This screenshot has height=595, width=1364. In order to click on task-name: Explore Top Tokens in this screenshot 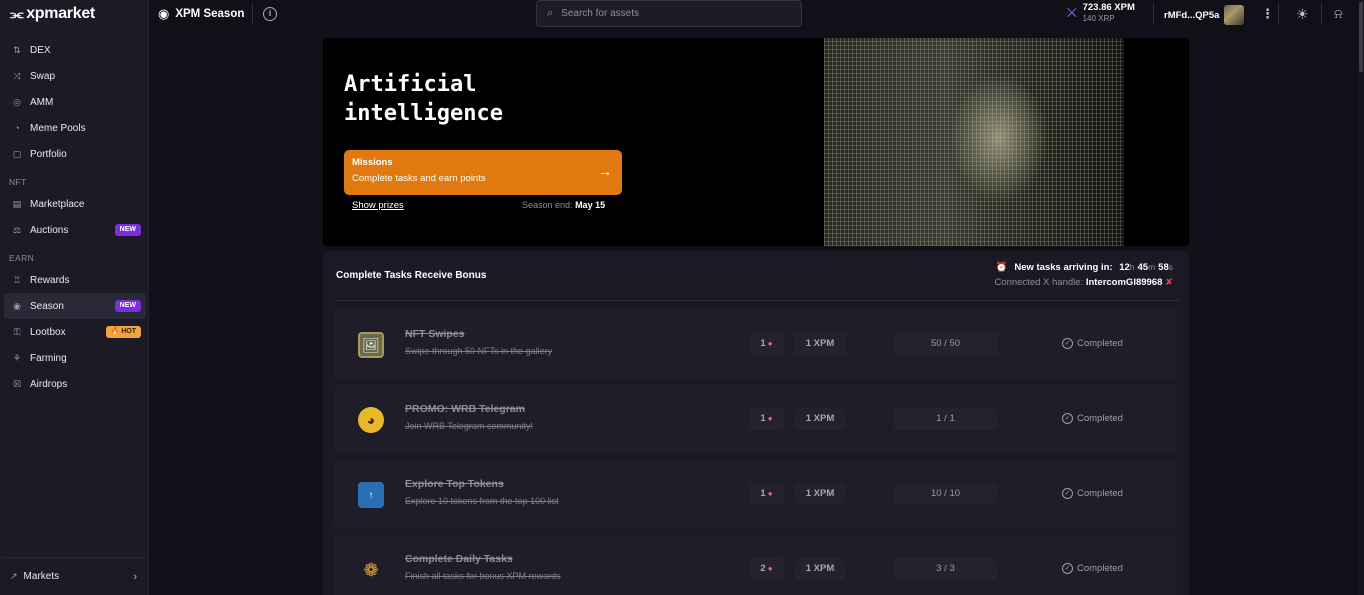, I will do `click(454, 484)`.